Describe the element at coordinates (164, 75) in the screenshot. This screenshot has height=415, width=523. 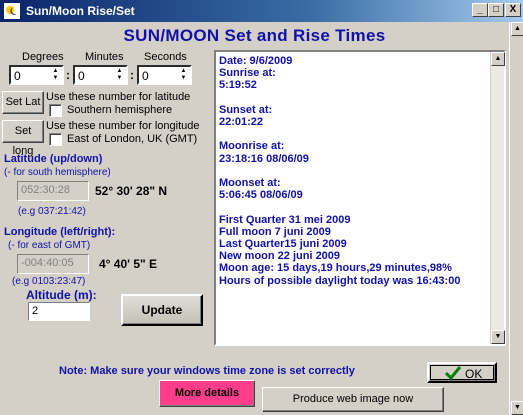
I see `seconds-spinner: 0 ▲ ▼` at that location.